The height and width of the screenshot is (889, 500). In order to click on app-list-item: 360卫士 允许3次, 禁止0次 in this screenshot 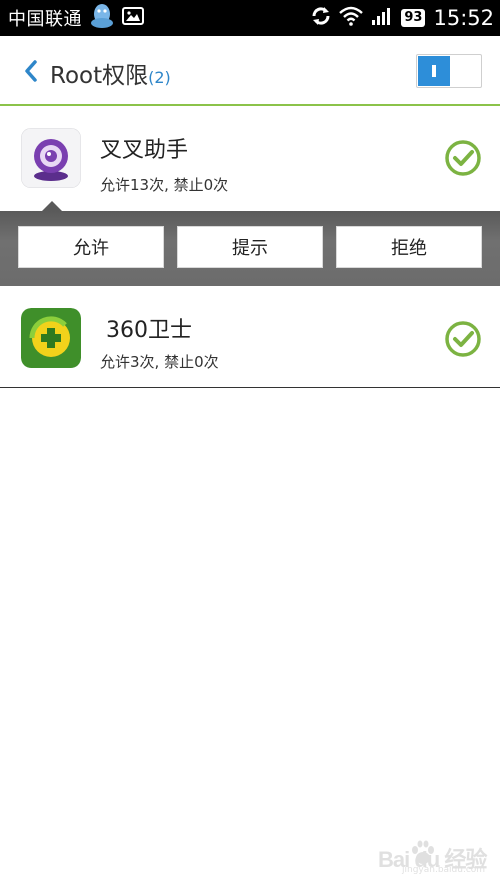, I will do `click(250, 337)`.